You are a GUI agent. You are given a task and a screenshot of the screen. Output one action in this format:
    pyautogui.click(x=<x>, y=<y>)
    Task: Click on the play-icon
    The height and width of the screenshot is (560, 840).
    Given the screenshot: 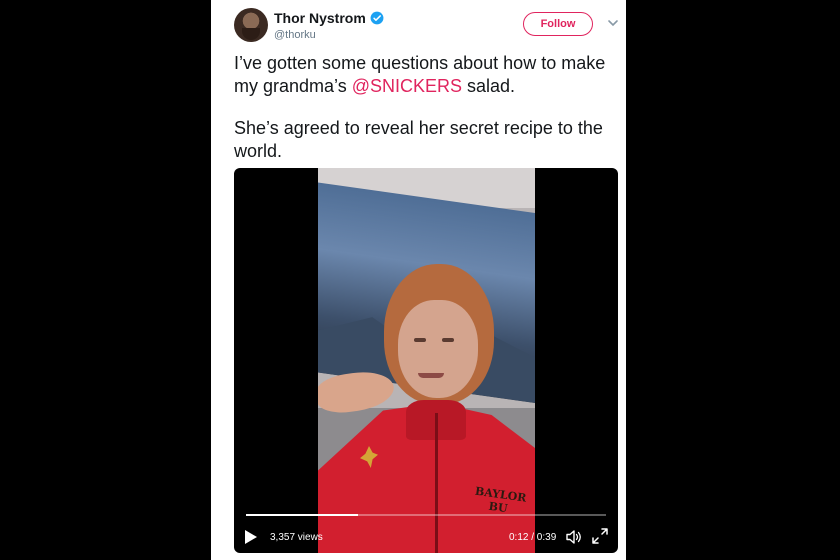 What is the action you would take?
    pyautogui.click(x=251, y=537)
    